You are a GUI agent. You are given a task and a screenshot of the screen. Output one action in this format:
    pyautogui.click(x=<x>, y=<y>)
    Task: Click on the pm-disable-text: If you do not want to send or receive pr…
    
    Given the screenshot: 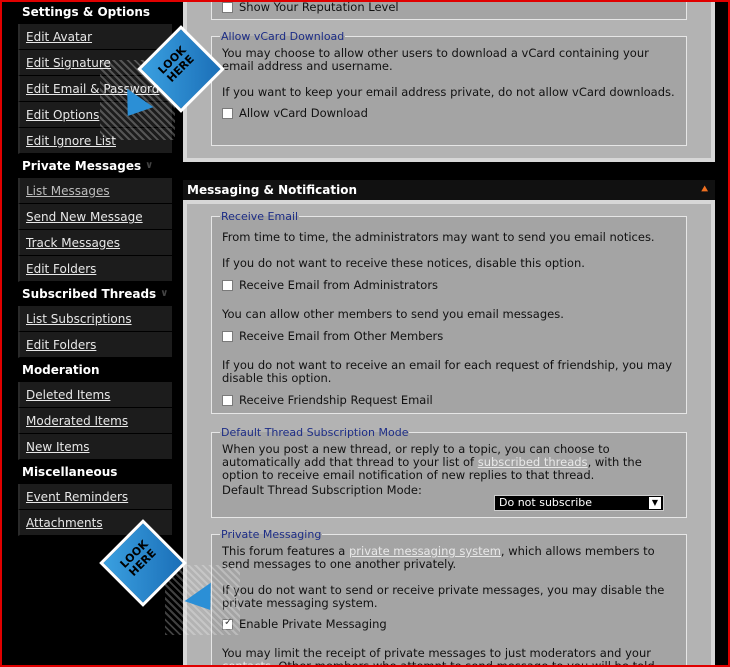 What is the action you would take?
    pyautogui.click(x=443, y=596)
    